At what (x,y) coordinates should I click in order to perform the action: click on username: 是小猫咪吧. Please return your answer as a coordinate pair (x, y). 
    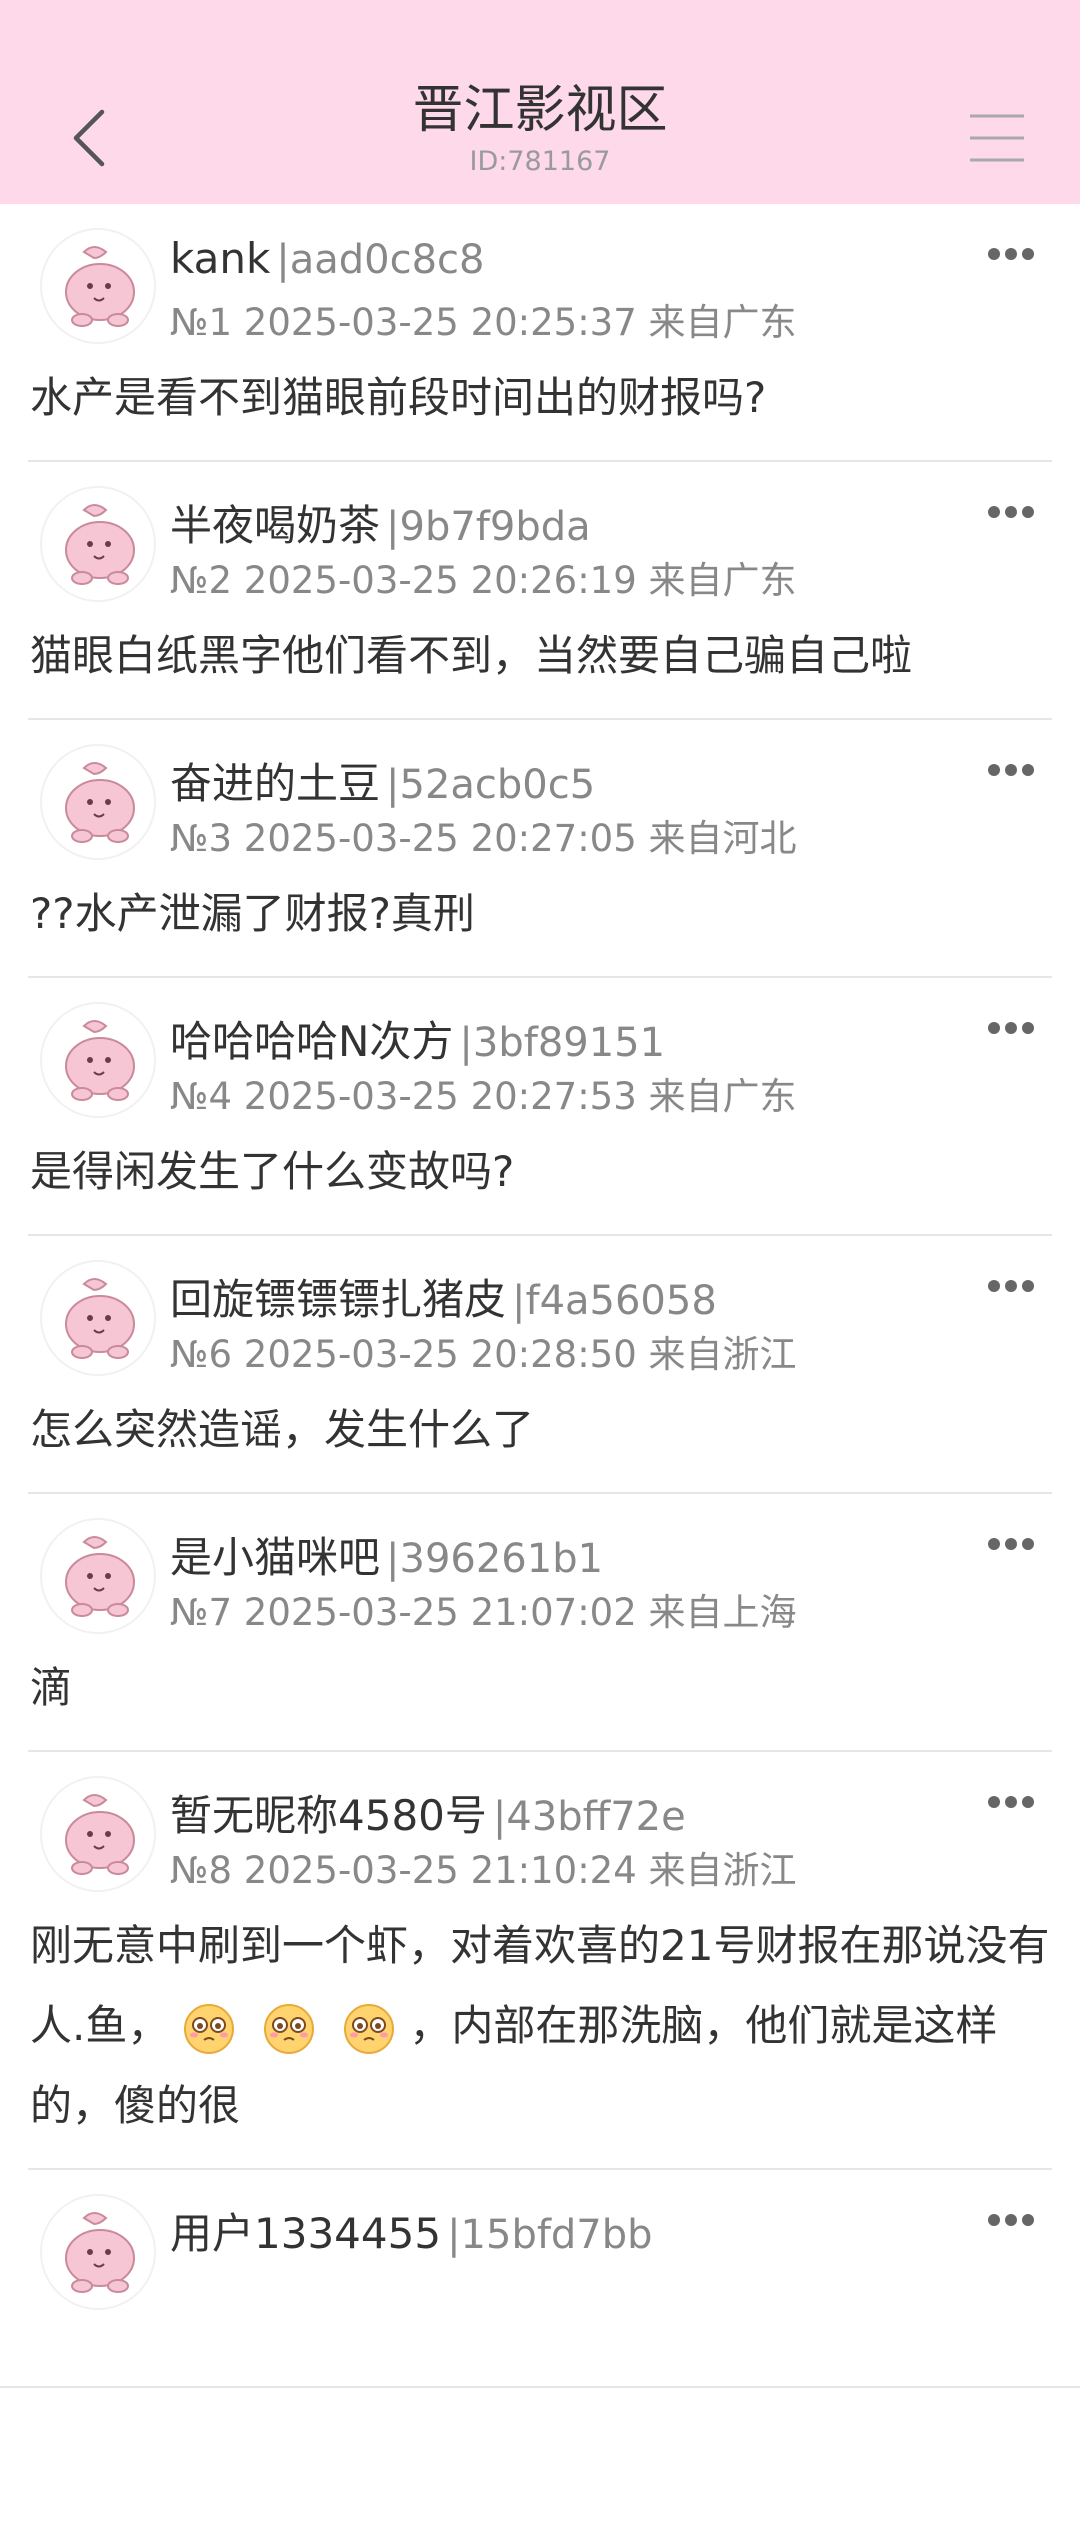
    Looking at the image, I should click on (275, 1557).